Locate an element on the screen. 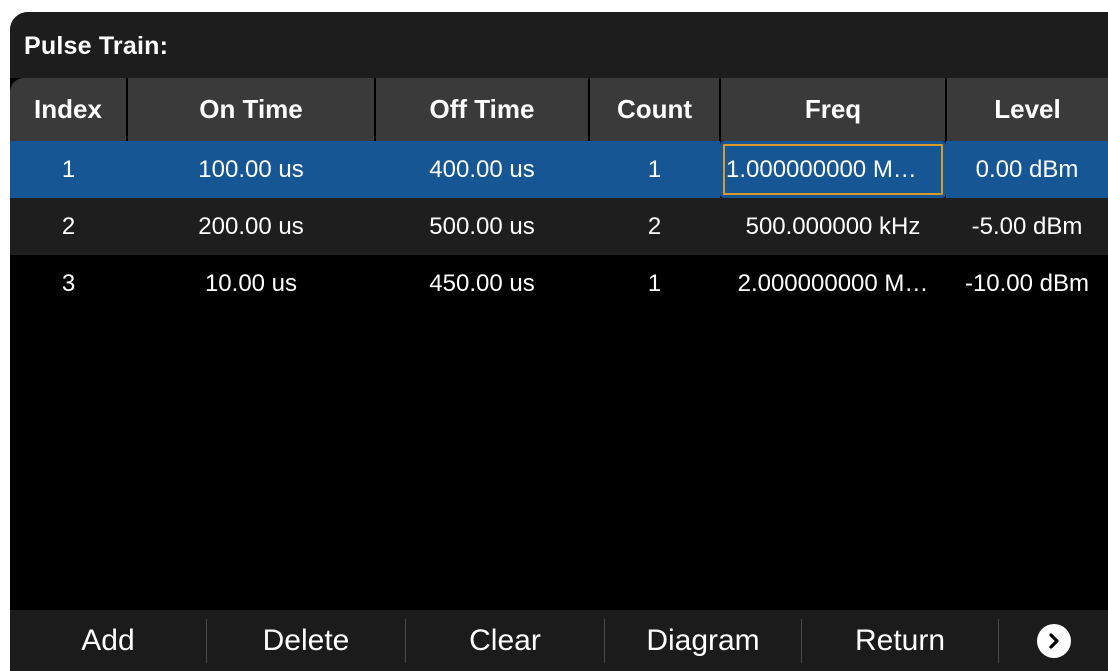  cell-count: 2 is located at coordinates (654, 226).